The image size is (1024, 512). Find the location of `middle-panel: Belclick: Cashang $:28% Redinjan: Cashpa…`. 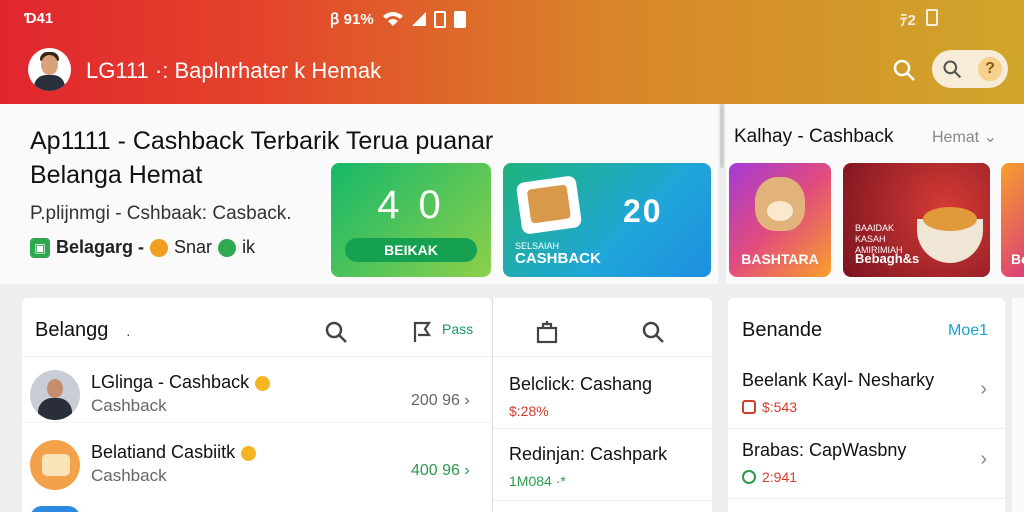

middle-panel: Belclick: Cashang $:28% Redinjan: Cashpa… is located at coordinates (602, 405).